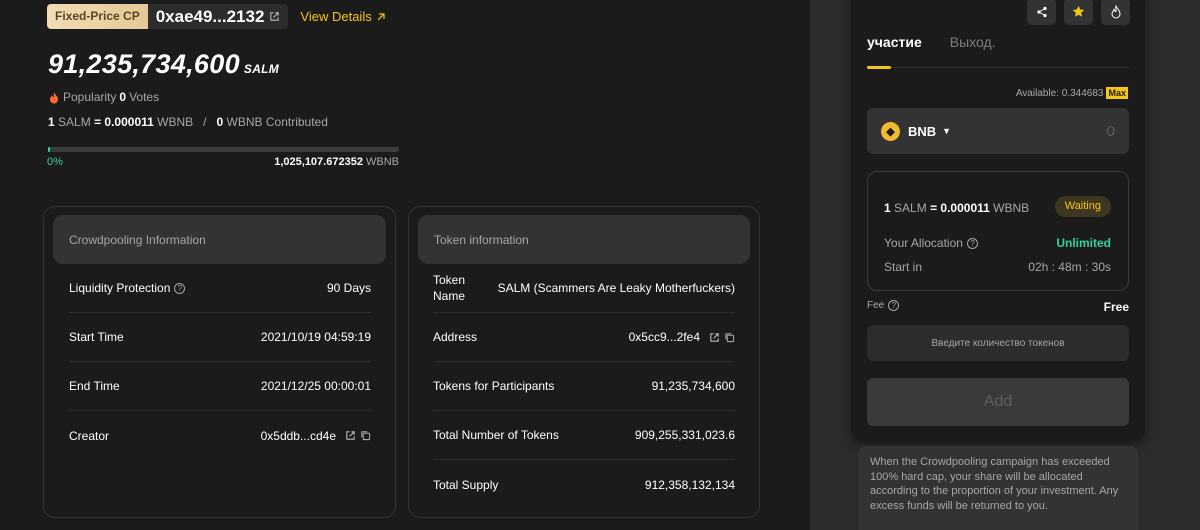  I want to click on creator-address: 0x5ddb...cd4e, so click(298, 435).